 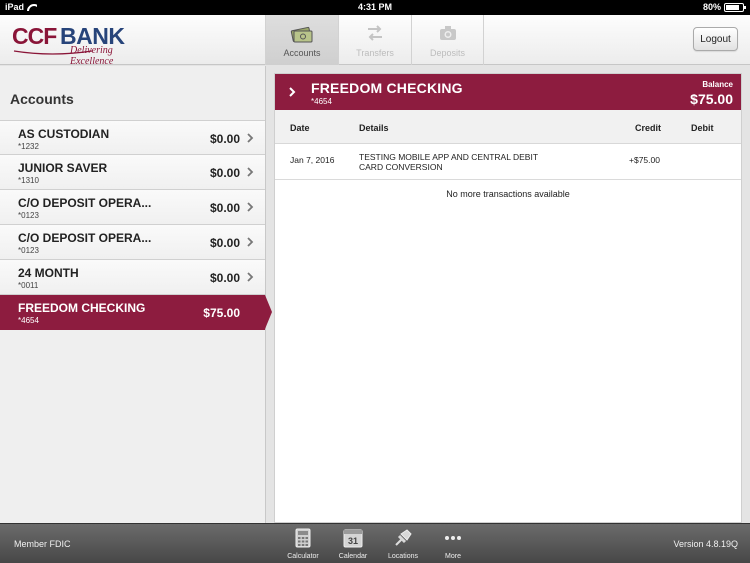 What do you see at coordinates (449, 157) in the screenshot?
I see `transaction-details-line: TESTING MOBILE APP AND CENTRAL DEBIT` at bounding box center [449, 157].